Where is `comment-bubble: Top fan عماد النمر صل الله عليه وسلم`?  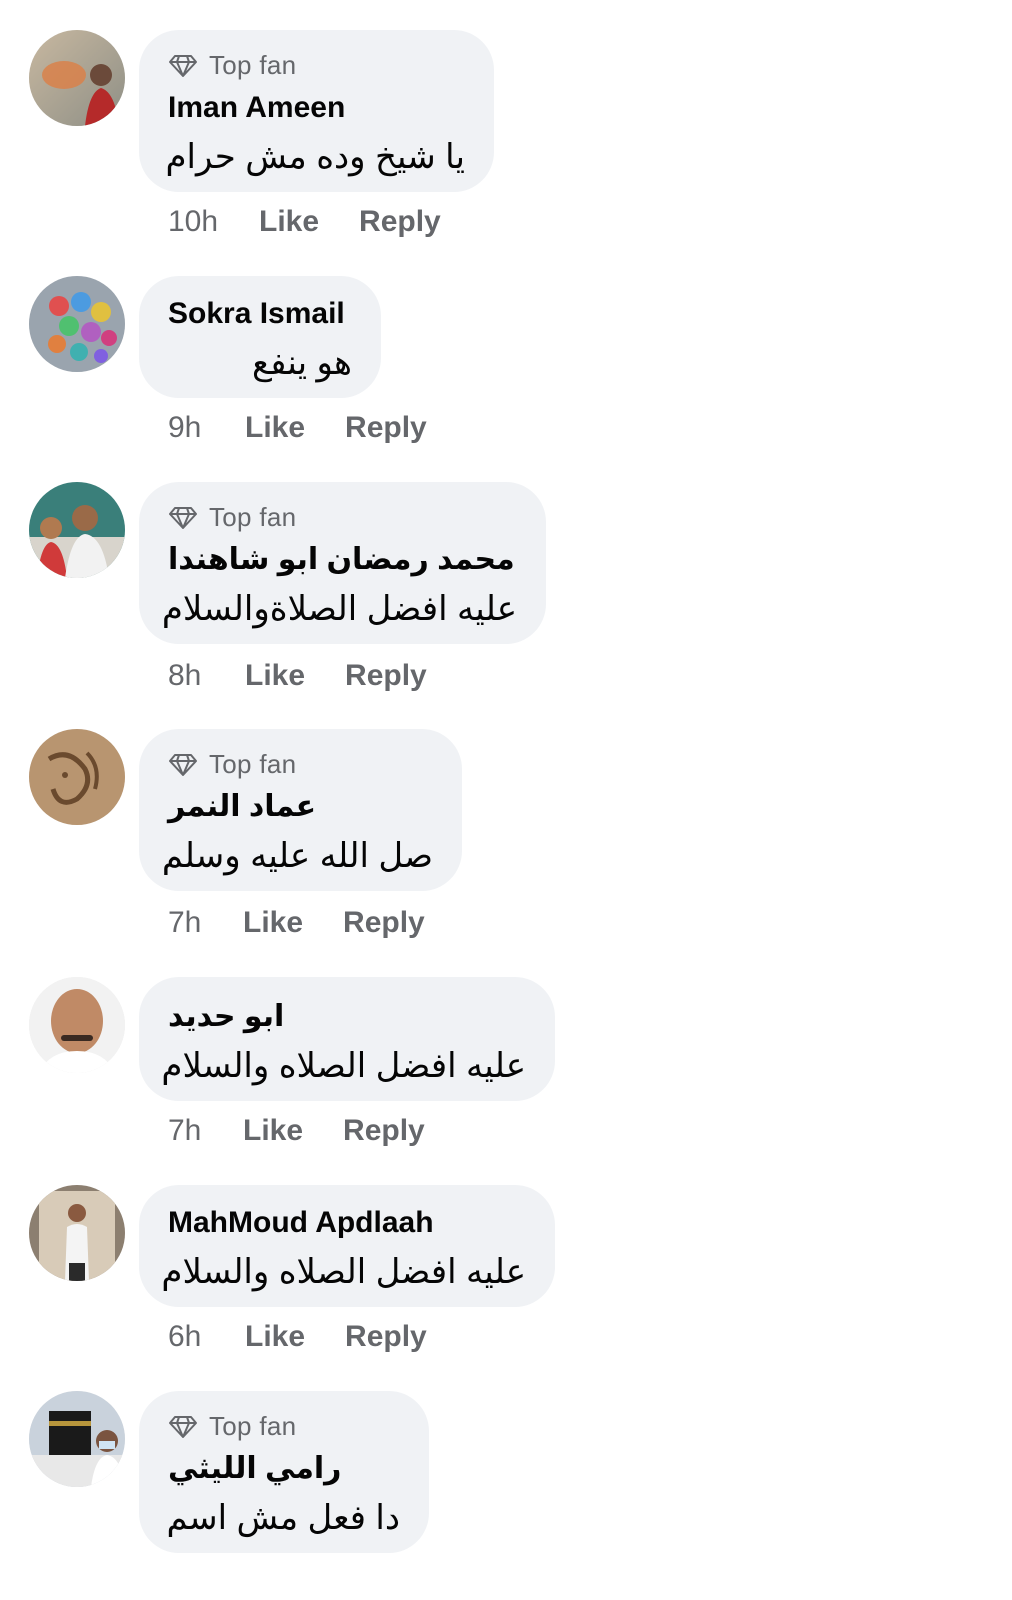 comment-bubble: Top fan عماد النمر صل الله عليه وسلم is located at coordinates (300, 810).